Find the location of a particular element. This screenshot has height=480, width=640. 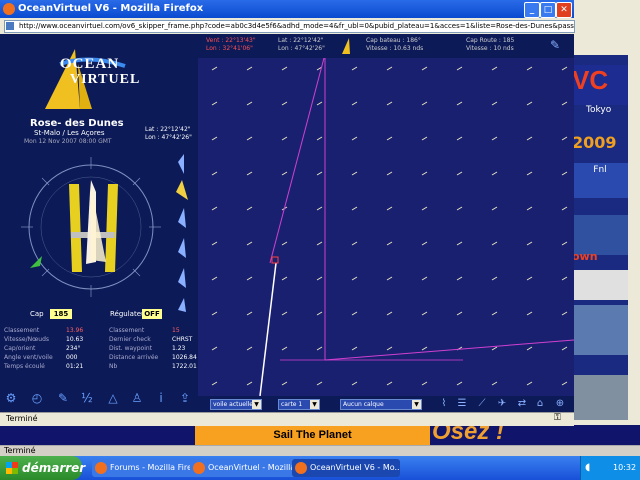

edit-icon: ✎ is located at coordinates (555, 45).